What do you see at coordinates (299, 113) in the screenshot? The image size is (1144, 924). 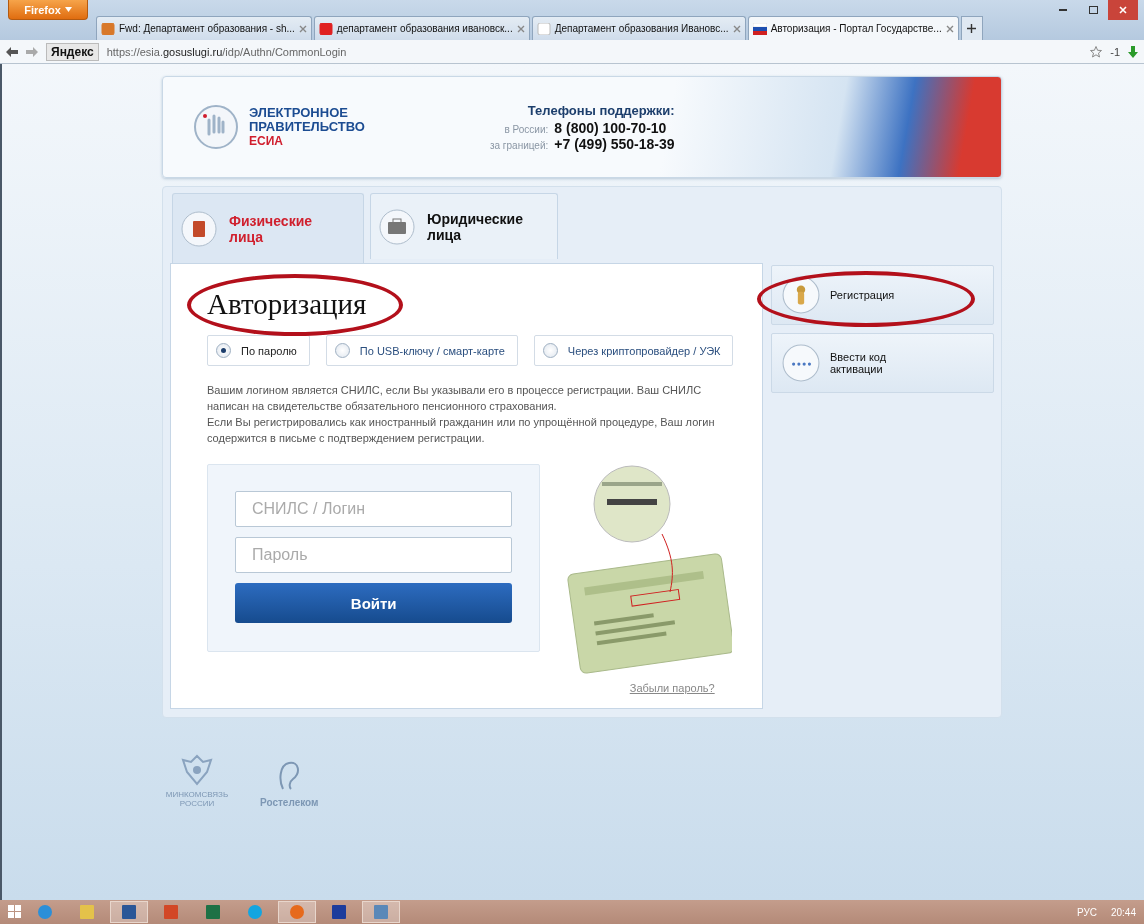 I see `logo-text: ЭЛЕКТРОННОЕ` at bounding box center [299, 113].